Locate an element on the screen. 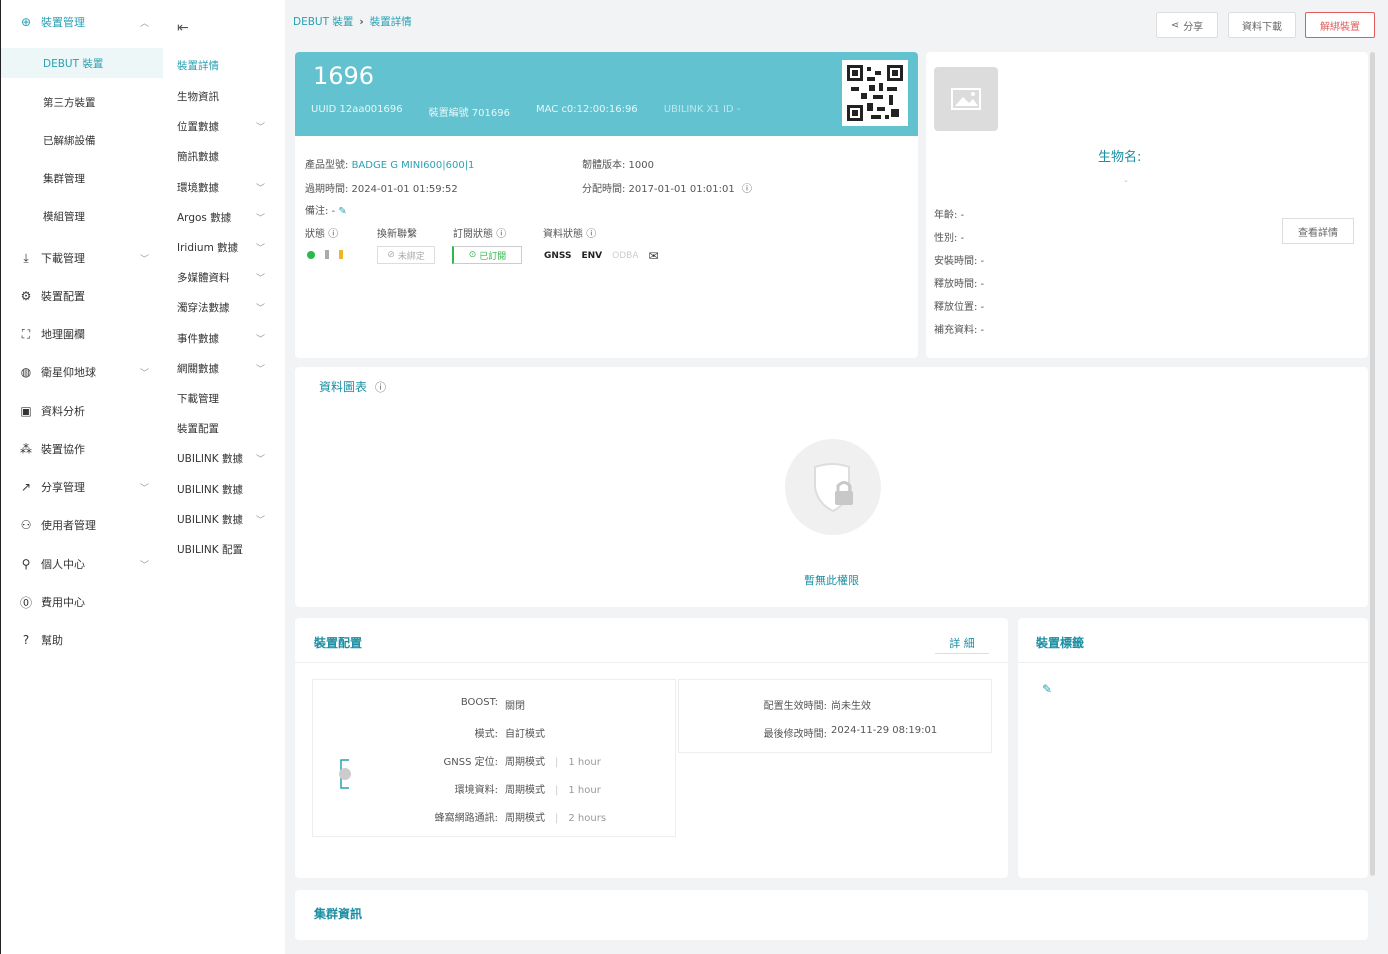  status-label: 狀態 is located at coordinates (315, 234).